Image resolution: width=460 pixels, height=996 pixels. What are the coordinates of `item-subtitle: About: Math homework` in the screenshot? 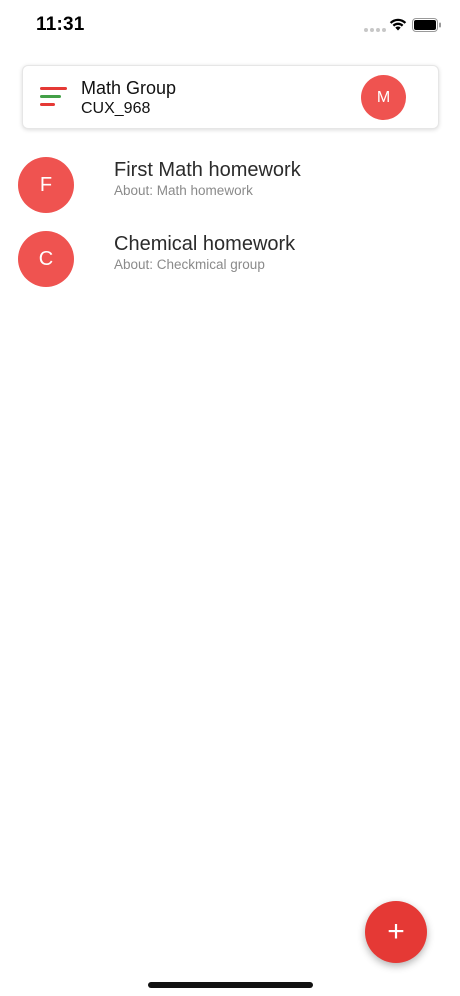 It's located at (183, 190).